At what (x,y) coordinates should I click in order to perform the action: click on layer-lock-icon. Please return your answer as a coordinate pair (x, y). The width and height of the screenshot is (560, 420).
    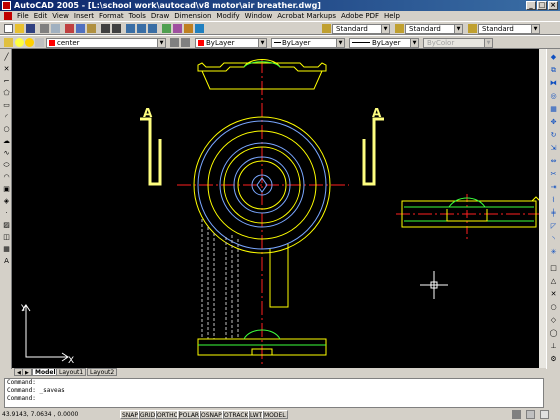
    Looking at the image, I should click on (39, 42).